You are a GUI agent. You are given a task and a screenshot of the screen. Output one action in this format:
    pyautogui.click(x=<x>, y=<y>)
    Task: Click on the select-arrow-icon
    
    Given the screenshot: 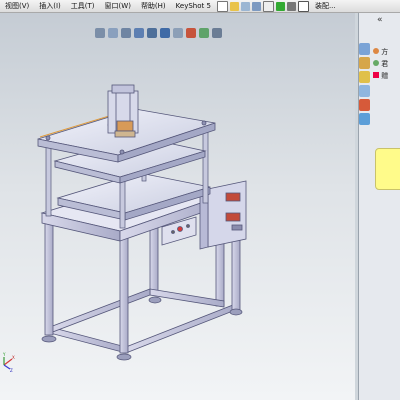 What is the action you would take?
    pyautogui.click(x=268, y=6)
    